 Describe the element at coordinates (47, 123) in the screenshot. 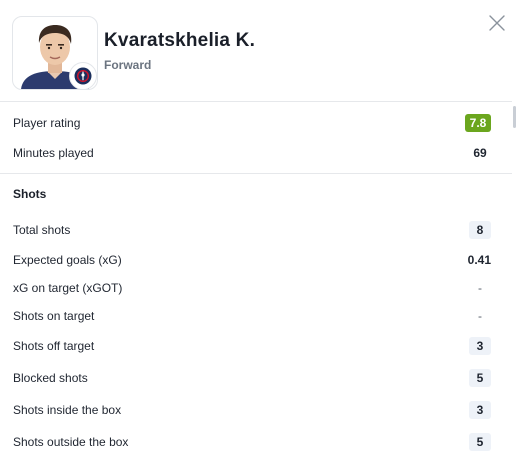

I see `stat-label: Player rating` at that location.